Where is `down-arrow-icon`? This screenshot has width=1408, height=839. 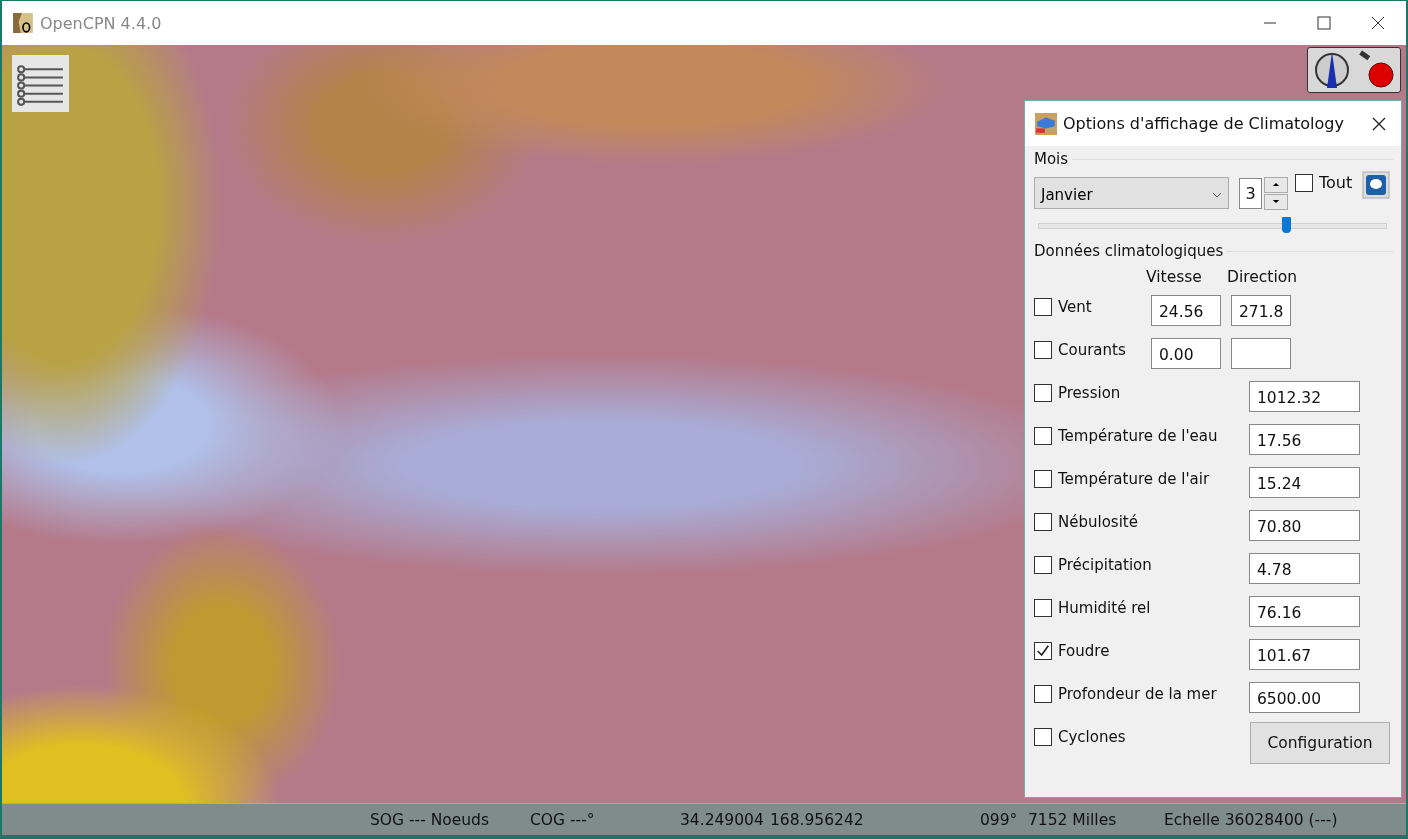
down-arrow-icon is located at coordinates (1276, 201).